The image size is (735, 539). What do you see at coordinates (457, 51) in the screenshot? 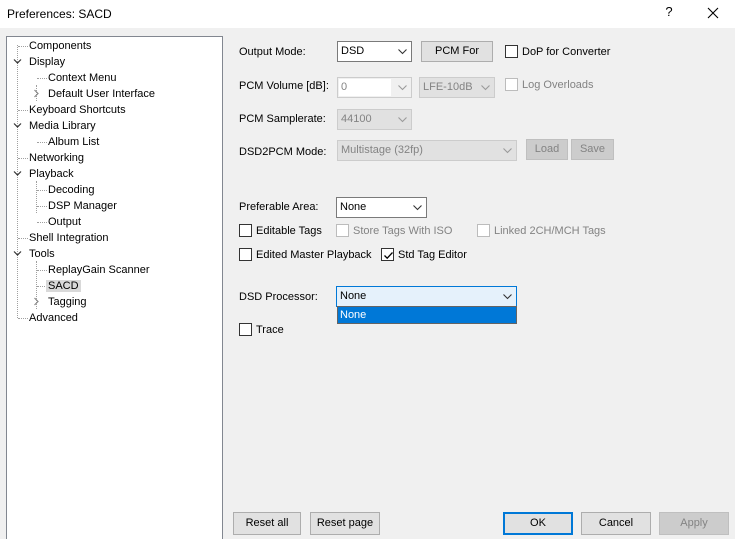
I see `pcm-for-button: PCM For` at bounding box center [457, 51].